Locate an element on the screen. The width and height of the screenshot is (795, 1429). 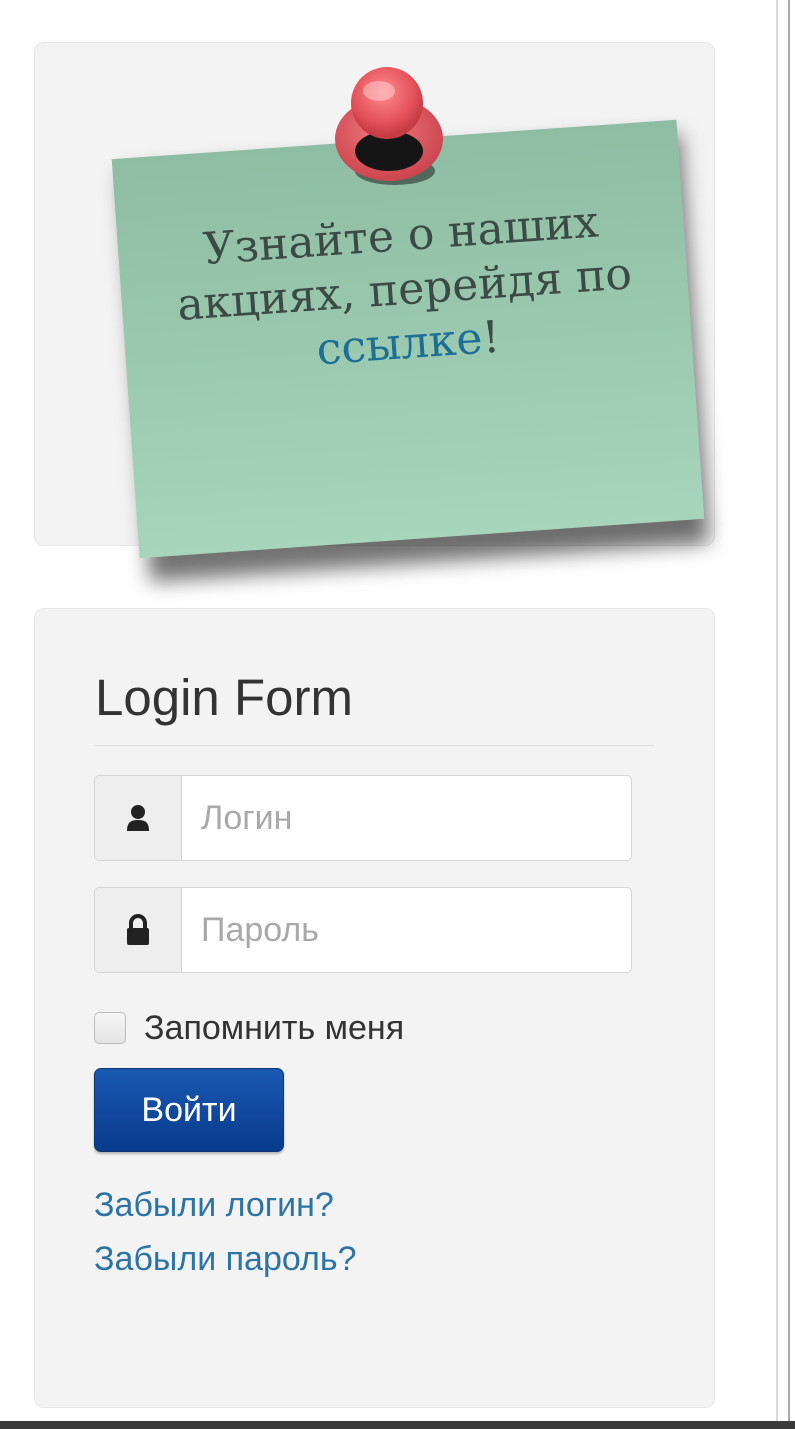
username-input is located at coordinates (406, 818).